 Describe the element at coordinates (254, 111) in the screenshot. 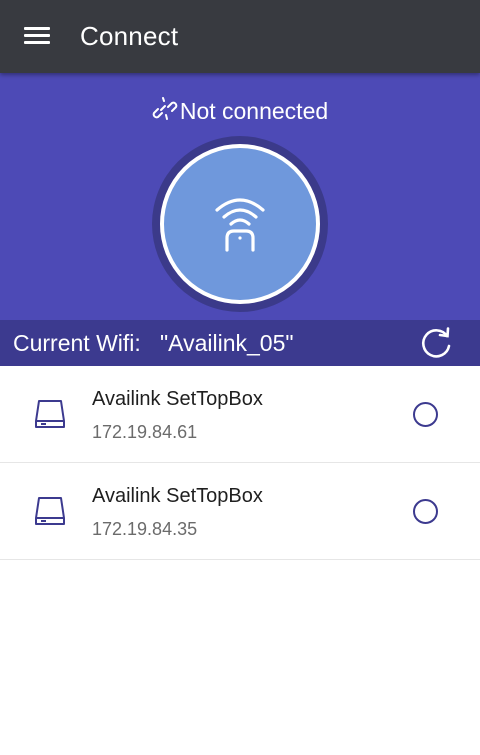

I see `connection-status-text: Not connected` at that location.